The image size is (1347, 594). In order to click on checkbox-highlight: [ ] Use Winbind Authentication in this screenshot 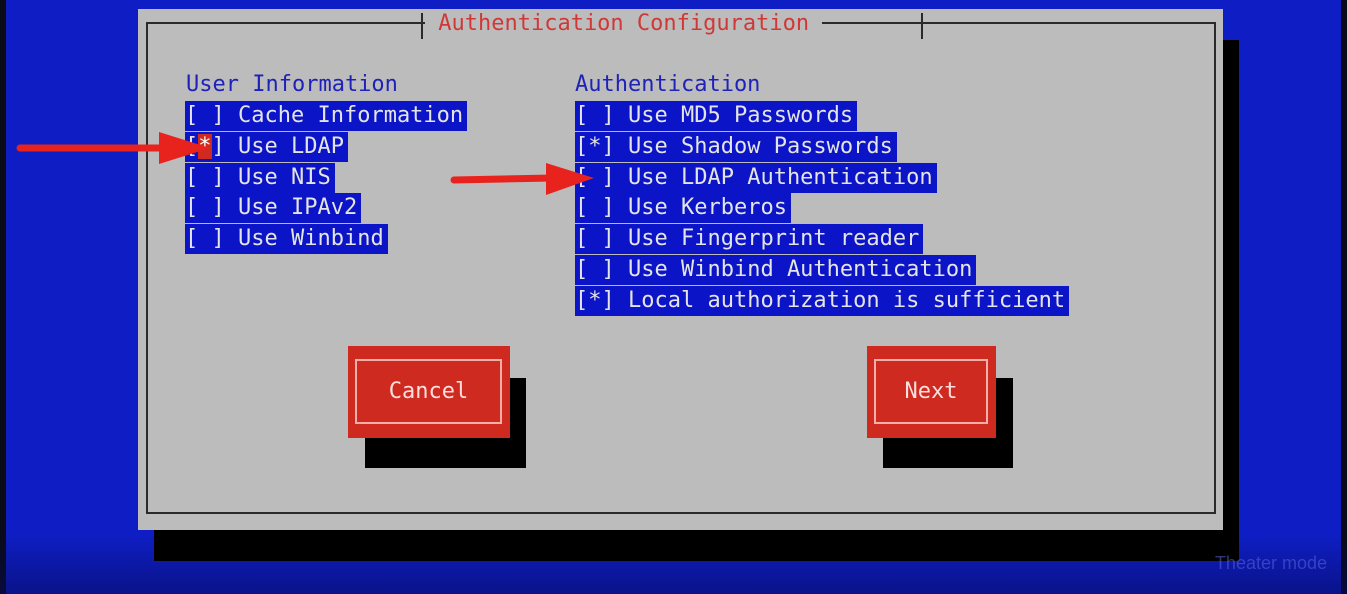, I will do `click(776, 269)`.